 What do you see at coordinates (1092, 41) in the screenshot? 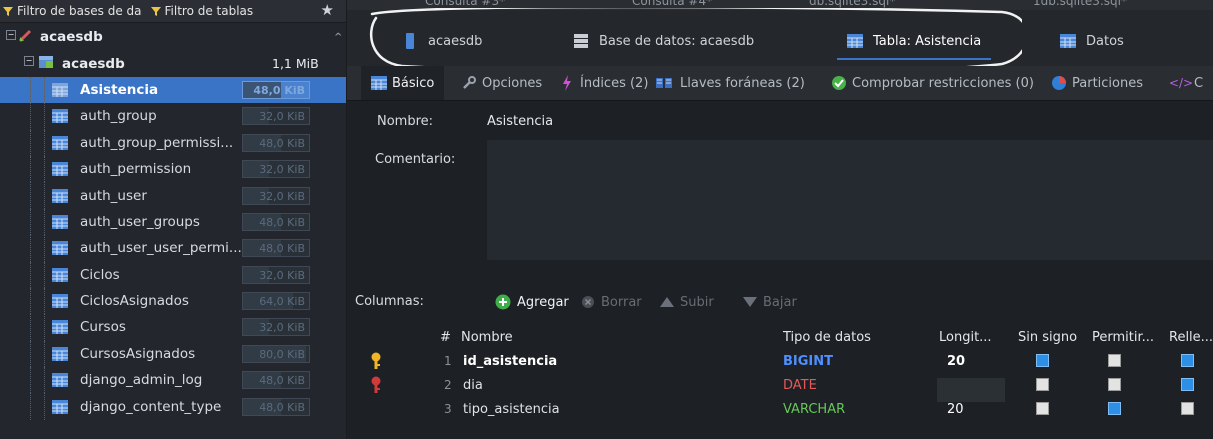
I see `tab-data: Datos` at bounding box center [1092, 41].